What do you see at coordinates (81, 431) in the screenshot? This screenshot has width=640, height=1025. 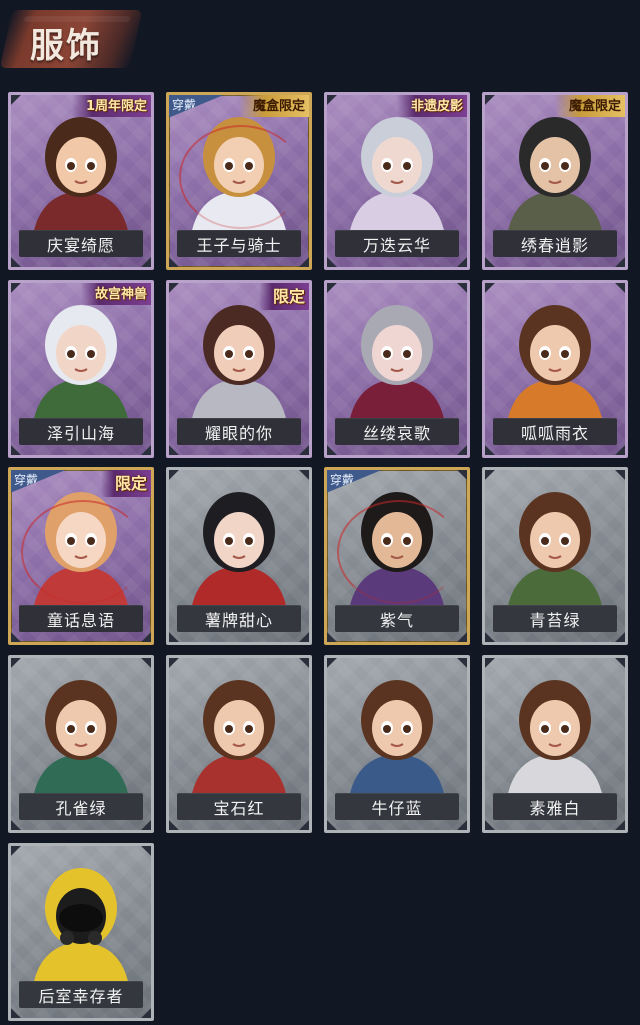 I see `costume-name: 泽引山海` at bounding box center [81, 431].